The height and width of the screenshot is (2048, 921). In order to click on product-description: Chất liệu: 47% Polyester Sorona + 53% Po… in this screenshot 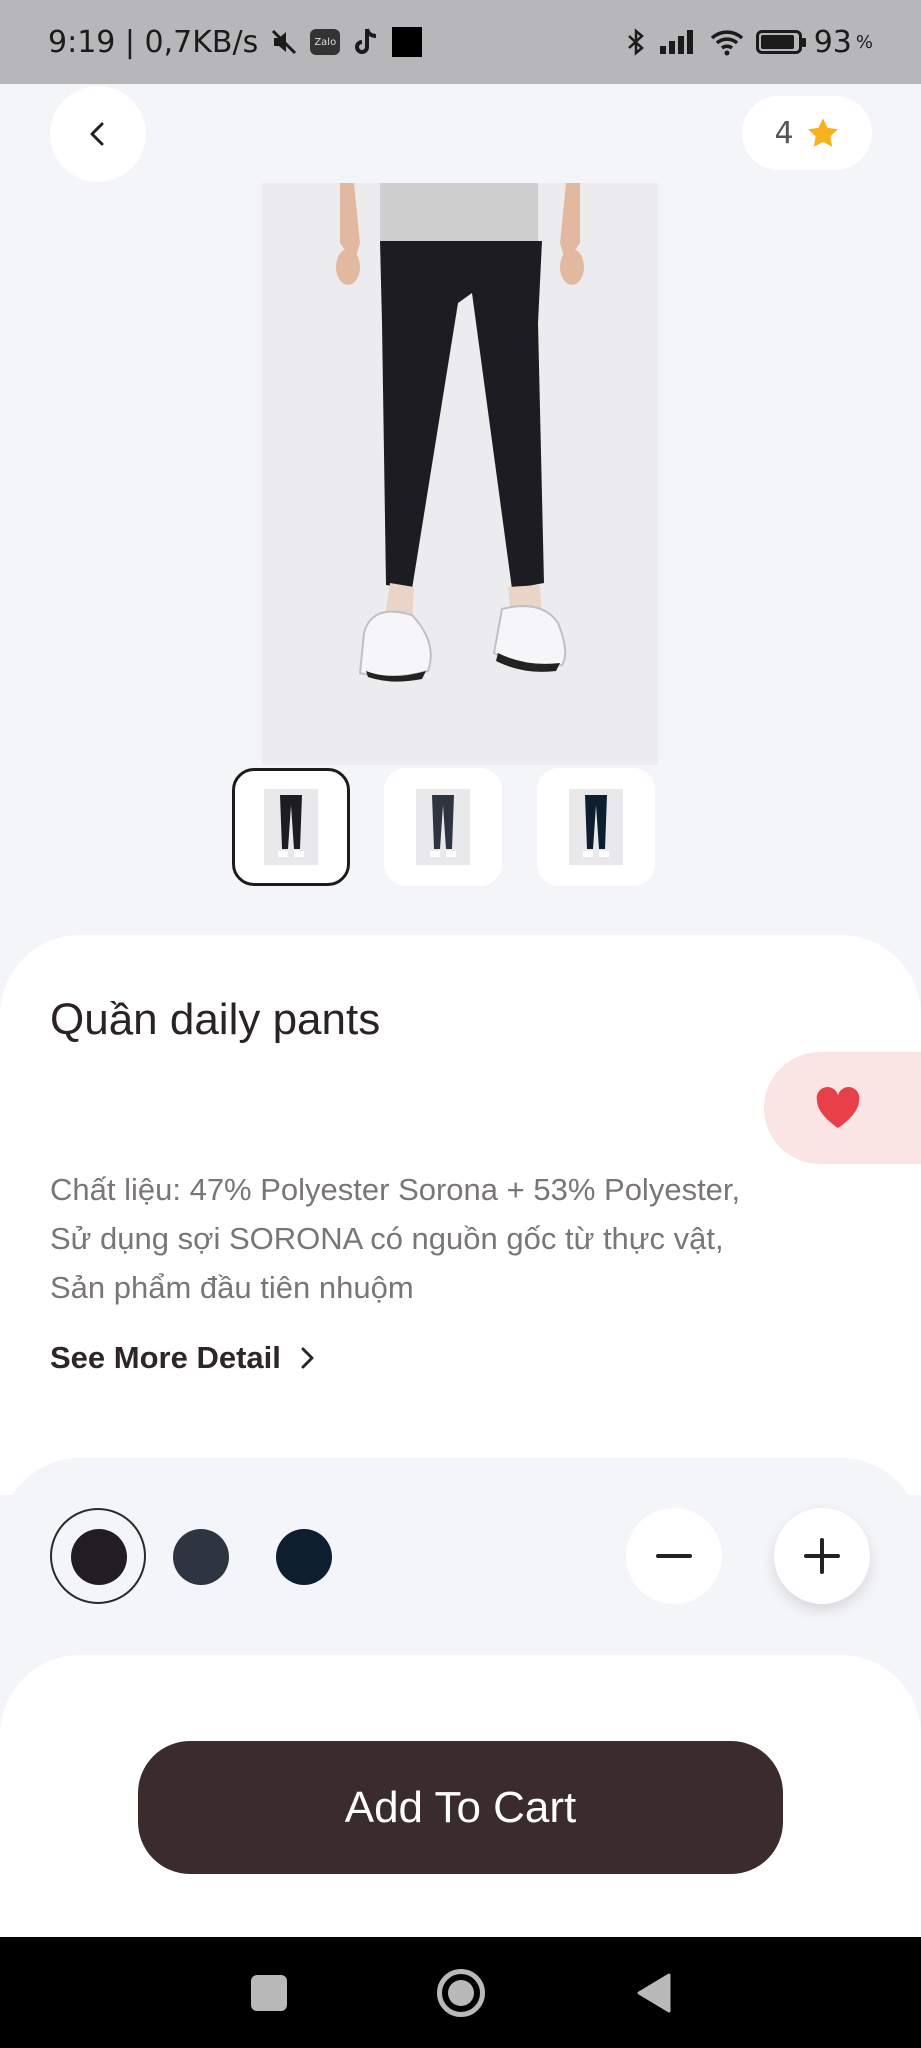, I will do `click(395, 1238)`.